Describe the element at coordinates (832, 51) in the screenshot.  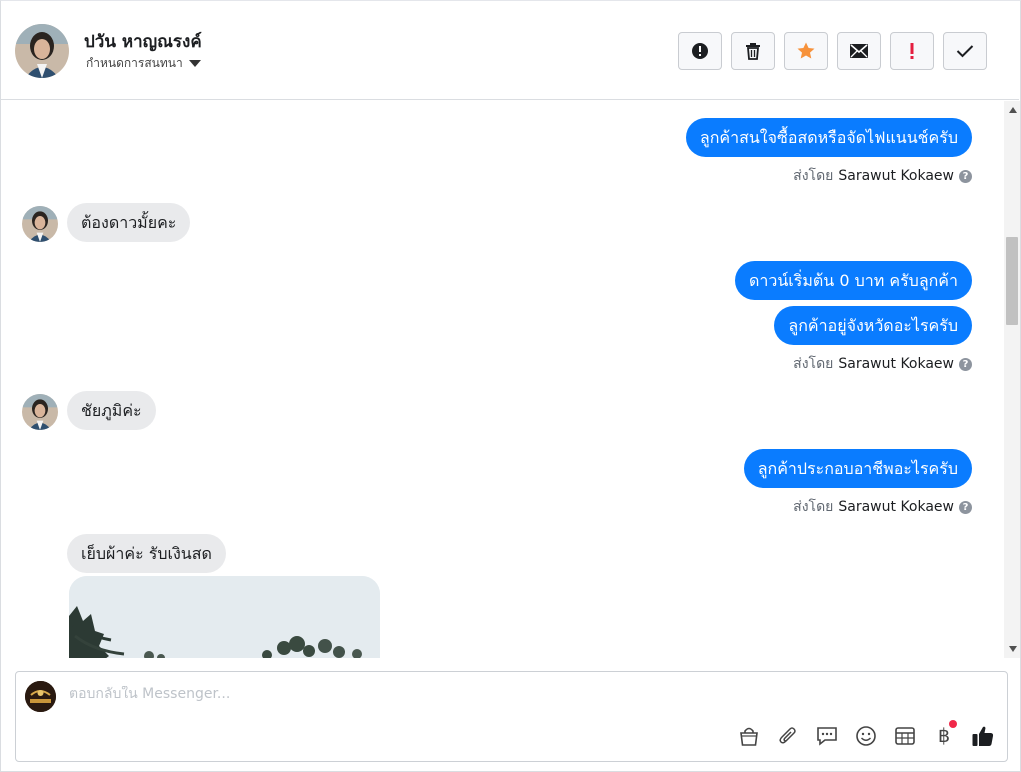
I see `conversation-actions-toolbar` at that location.